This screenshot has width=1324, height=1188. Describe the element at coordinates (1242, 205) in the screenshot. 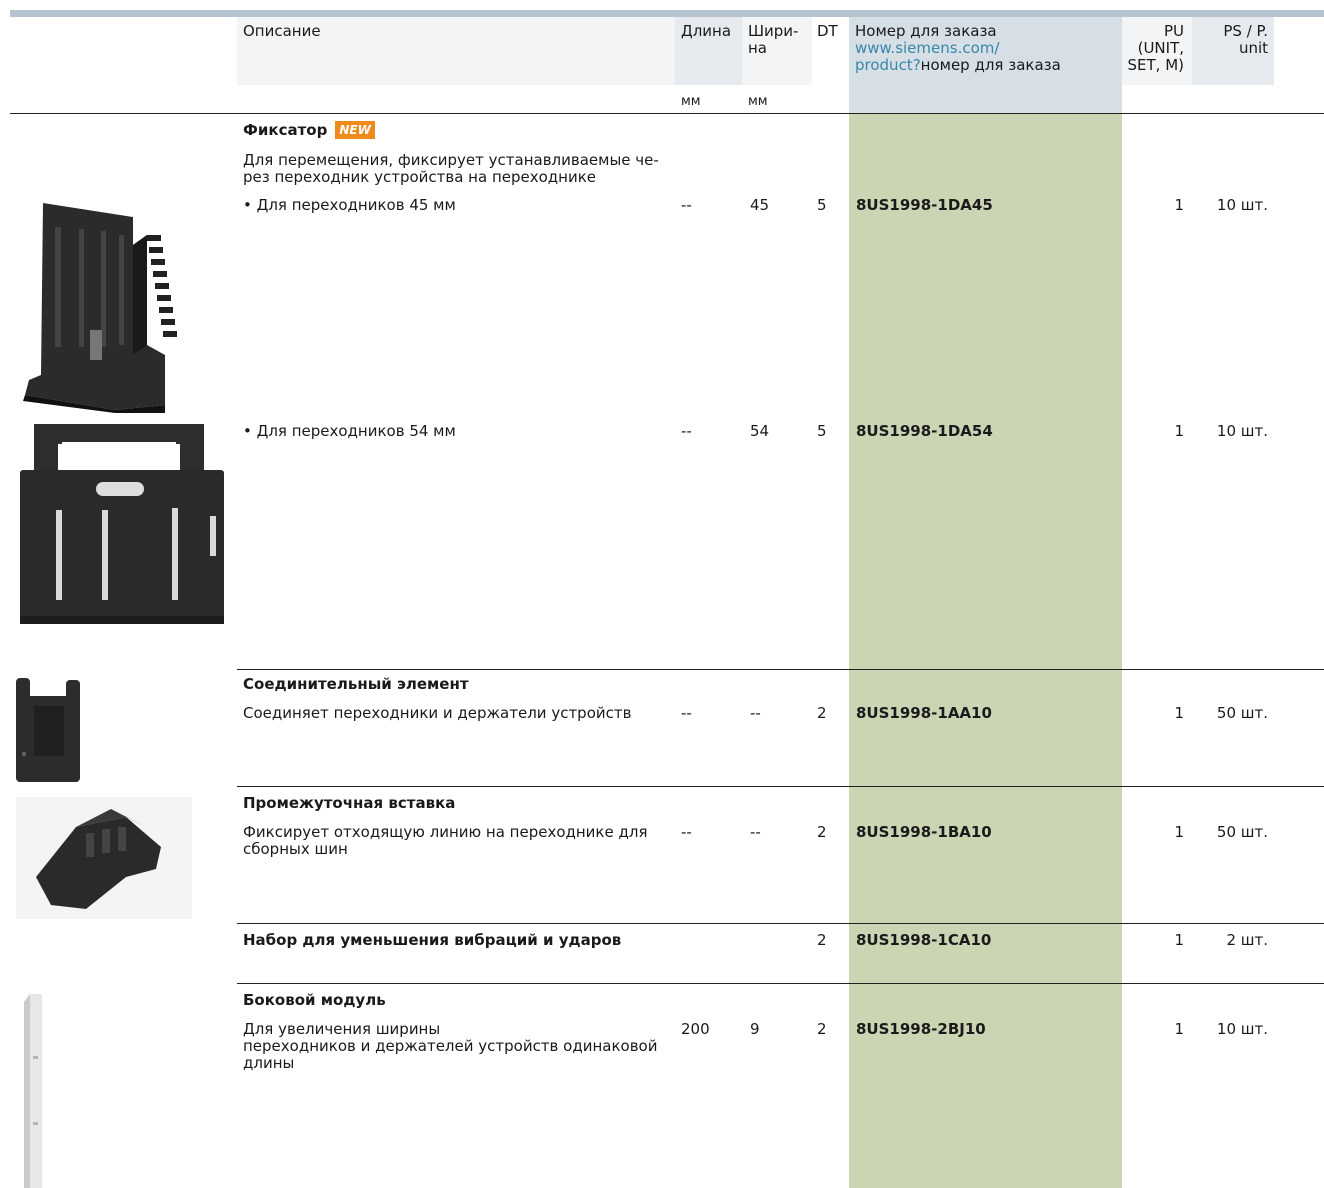

I see `latch-45-ps: 10 шт.` at that location.